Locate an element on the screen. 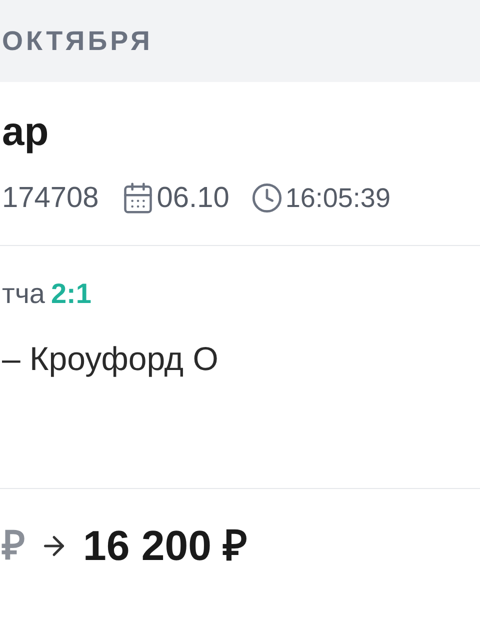 This screenshot has height=621, width=480. stake-amount: ₽ is located at coordinates (13, 546).